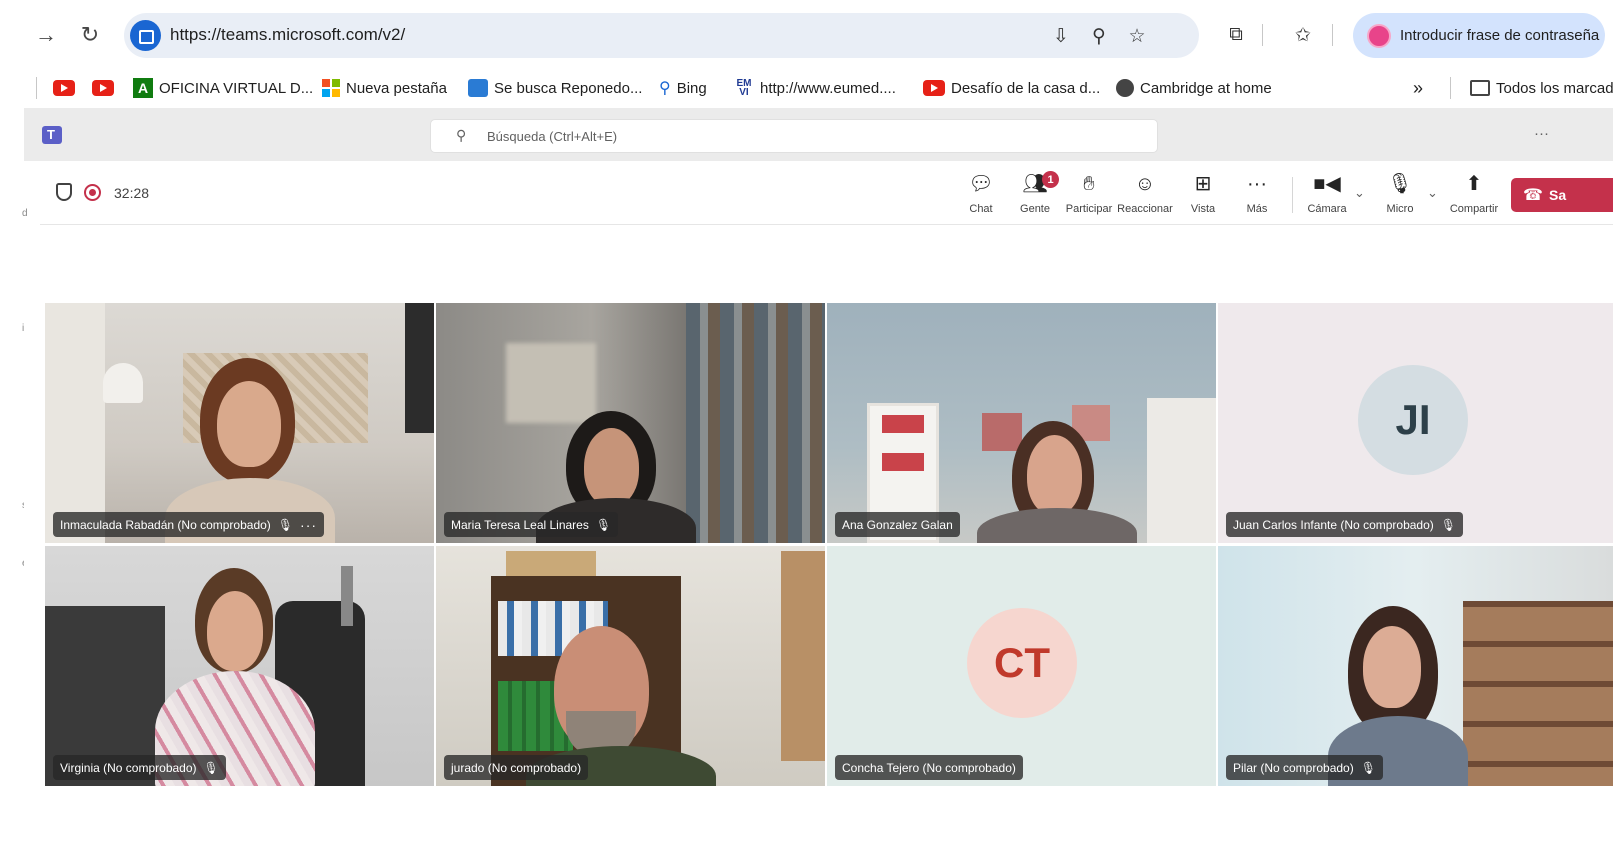 The height and width of the screenshot is (851, 1613). Describe the element at coordinates (1327, 184) in the screenshot. I see `camera-icon: ■◀` at that location.